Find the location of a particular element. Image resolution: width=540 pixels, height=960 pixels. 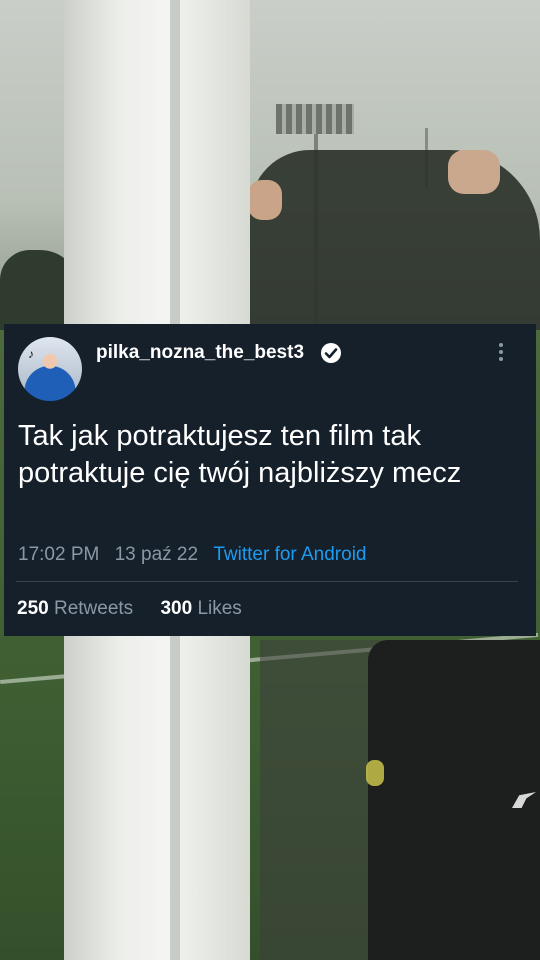

retweets-label: Retweets is located at coordinates (93, 608).